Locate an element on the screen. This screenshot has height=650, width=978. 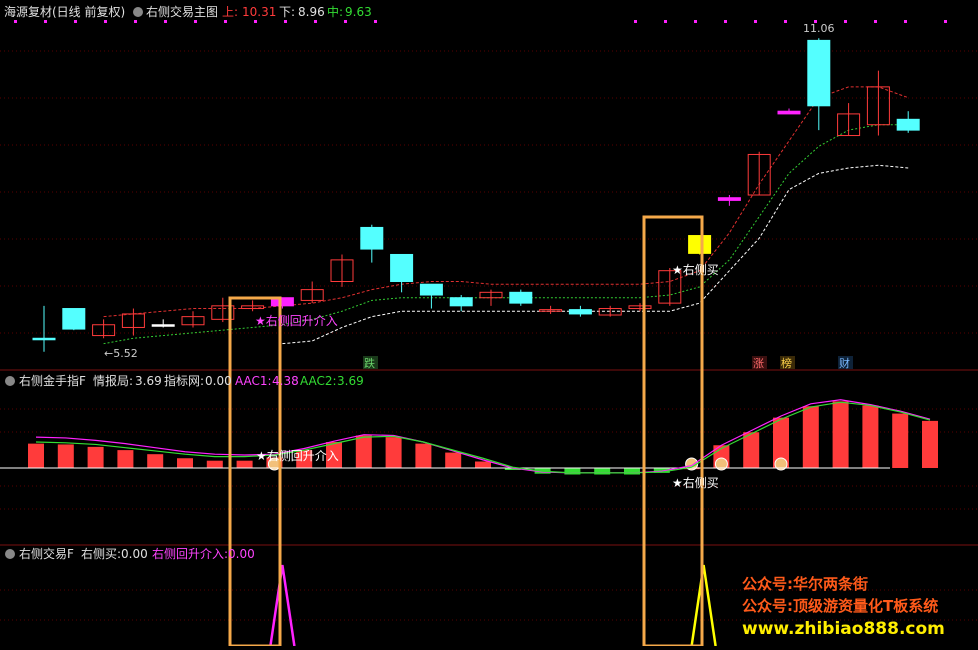
panel2-title: 右侧金手指F is located at coordinates (52, 380).